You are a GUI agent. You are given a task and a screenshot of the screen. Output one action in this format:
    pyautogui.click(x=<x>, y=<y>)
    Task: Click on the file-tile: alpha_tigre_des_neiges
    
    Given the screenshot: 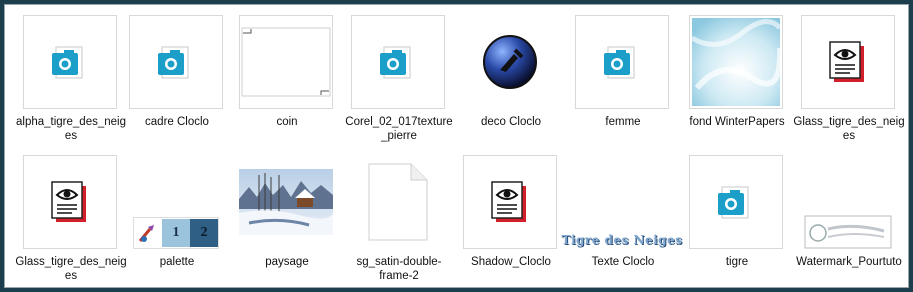 What is the action you would take?
    pyautogui.click(x=71, y=75)
    